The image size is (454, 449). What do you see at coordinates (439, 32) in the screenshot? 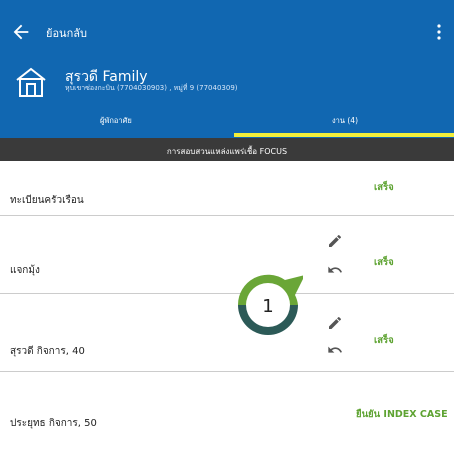
I see `more-vertical-icon` at bounding box center [439, 32].